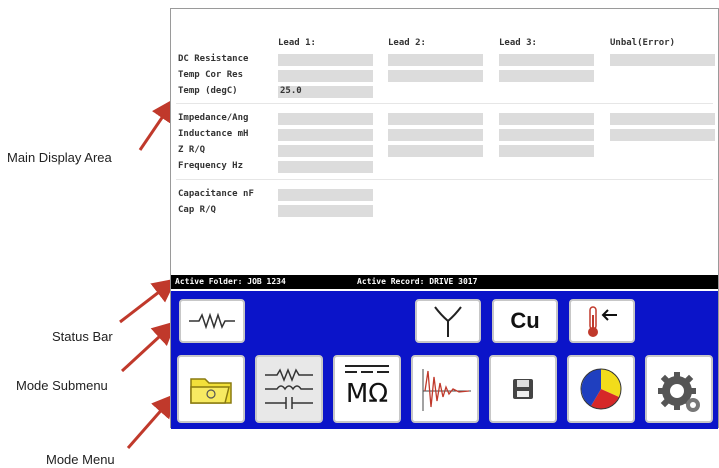  What do you see at coordinates (208, 91) in the screenshot?
I see `row-label-temp: Temp (degC)` at bounding box center [208, 91].